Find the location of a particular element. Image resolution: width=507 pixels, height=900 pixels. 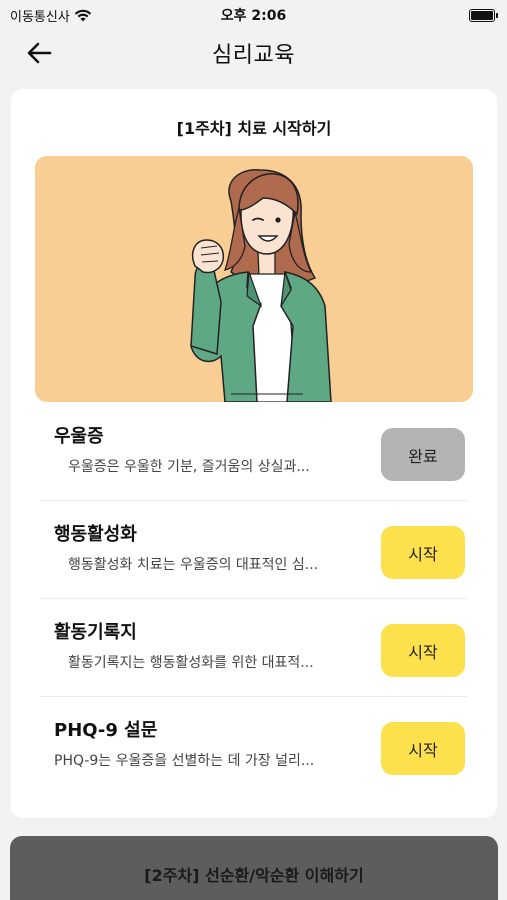

arrow-left-icon is located at coordinates (39, 53).